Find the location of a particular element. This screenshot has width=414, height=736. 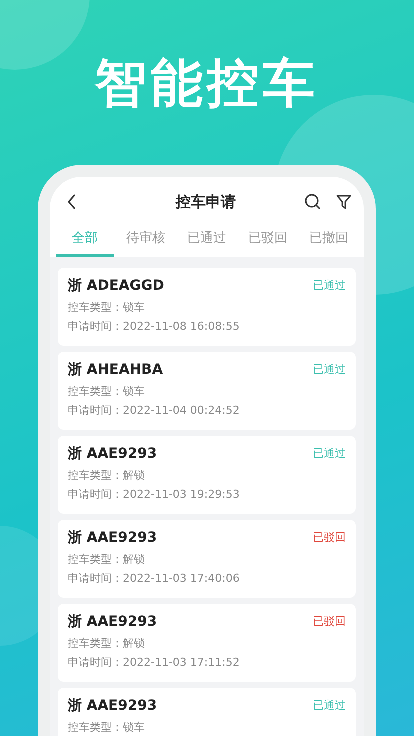

request-time: 申请时间：2022-11-08 16:08:55 is located at coordinates (154, 327).